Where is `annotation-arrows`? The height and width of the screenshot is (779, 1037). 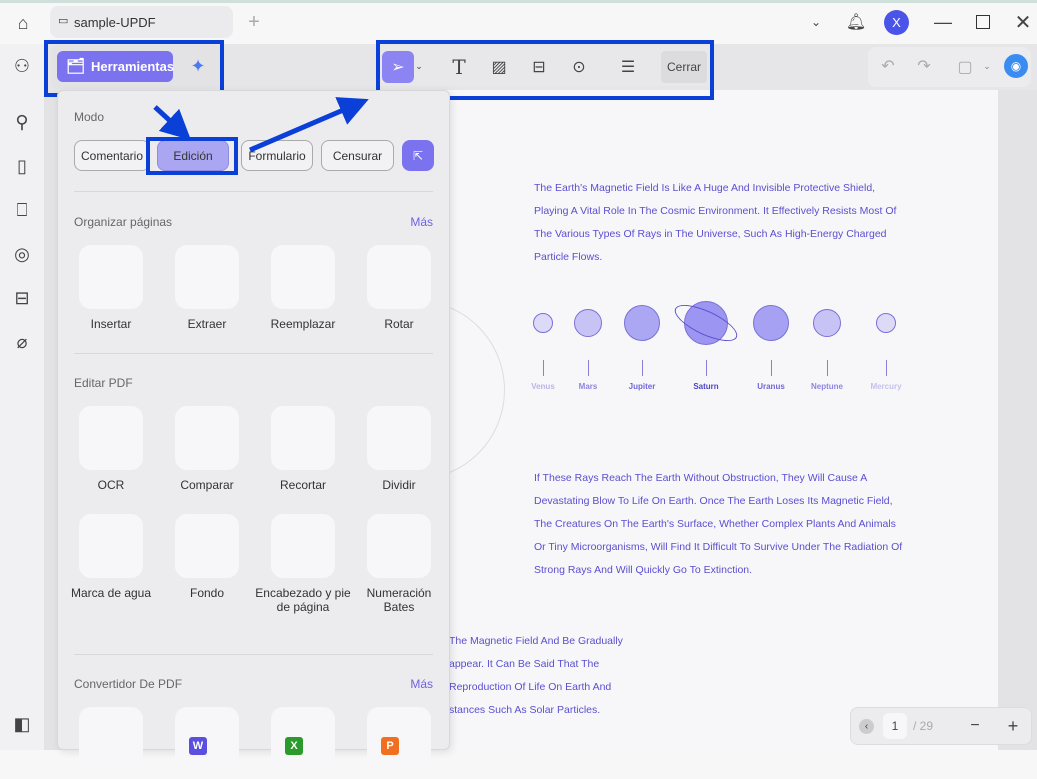
annotation-arrows is located at coordinates (261, 125).